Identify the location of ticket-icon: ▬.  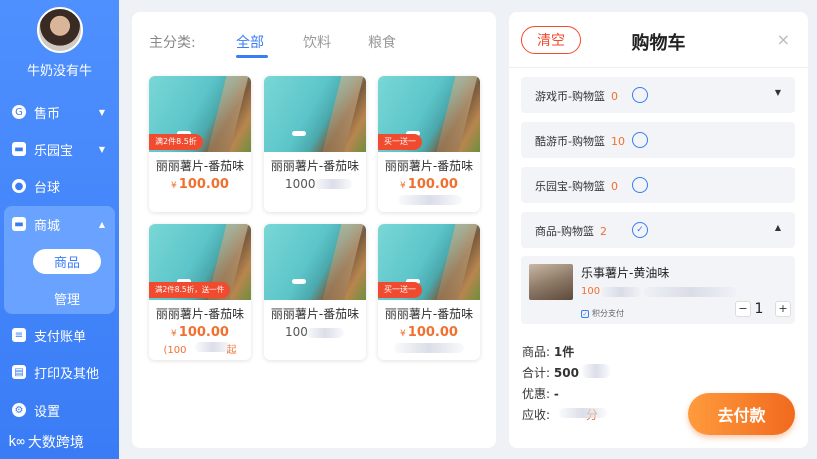
(19, 149).